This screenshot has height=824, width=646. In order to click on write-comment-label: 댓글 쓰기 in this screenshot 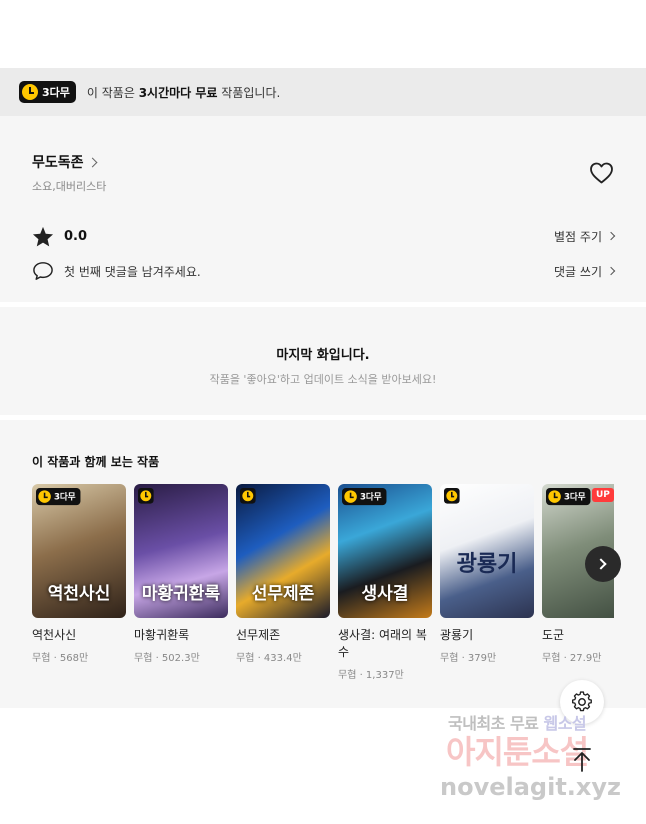, I will do `click(578, 271)`.